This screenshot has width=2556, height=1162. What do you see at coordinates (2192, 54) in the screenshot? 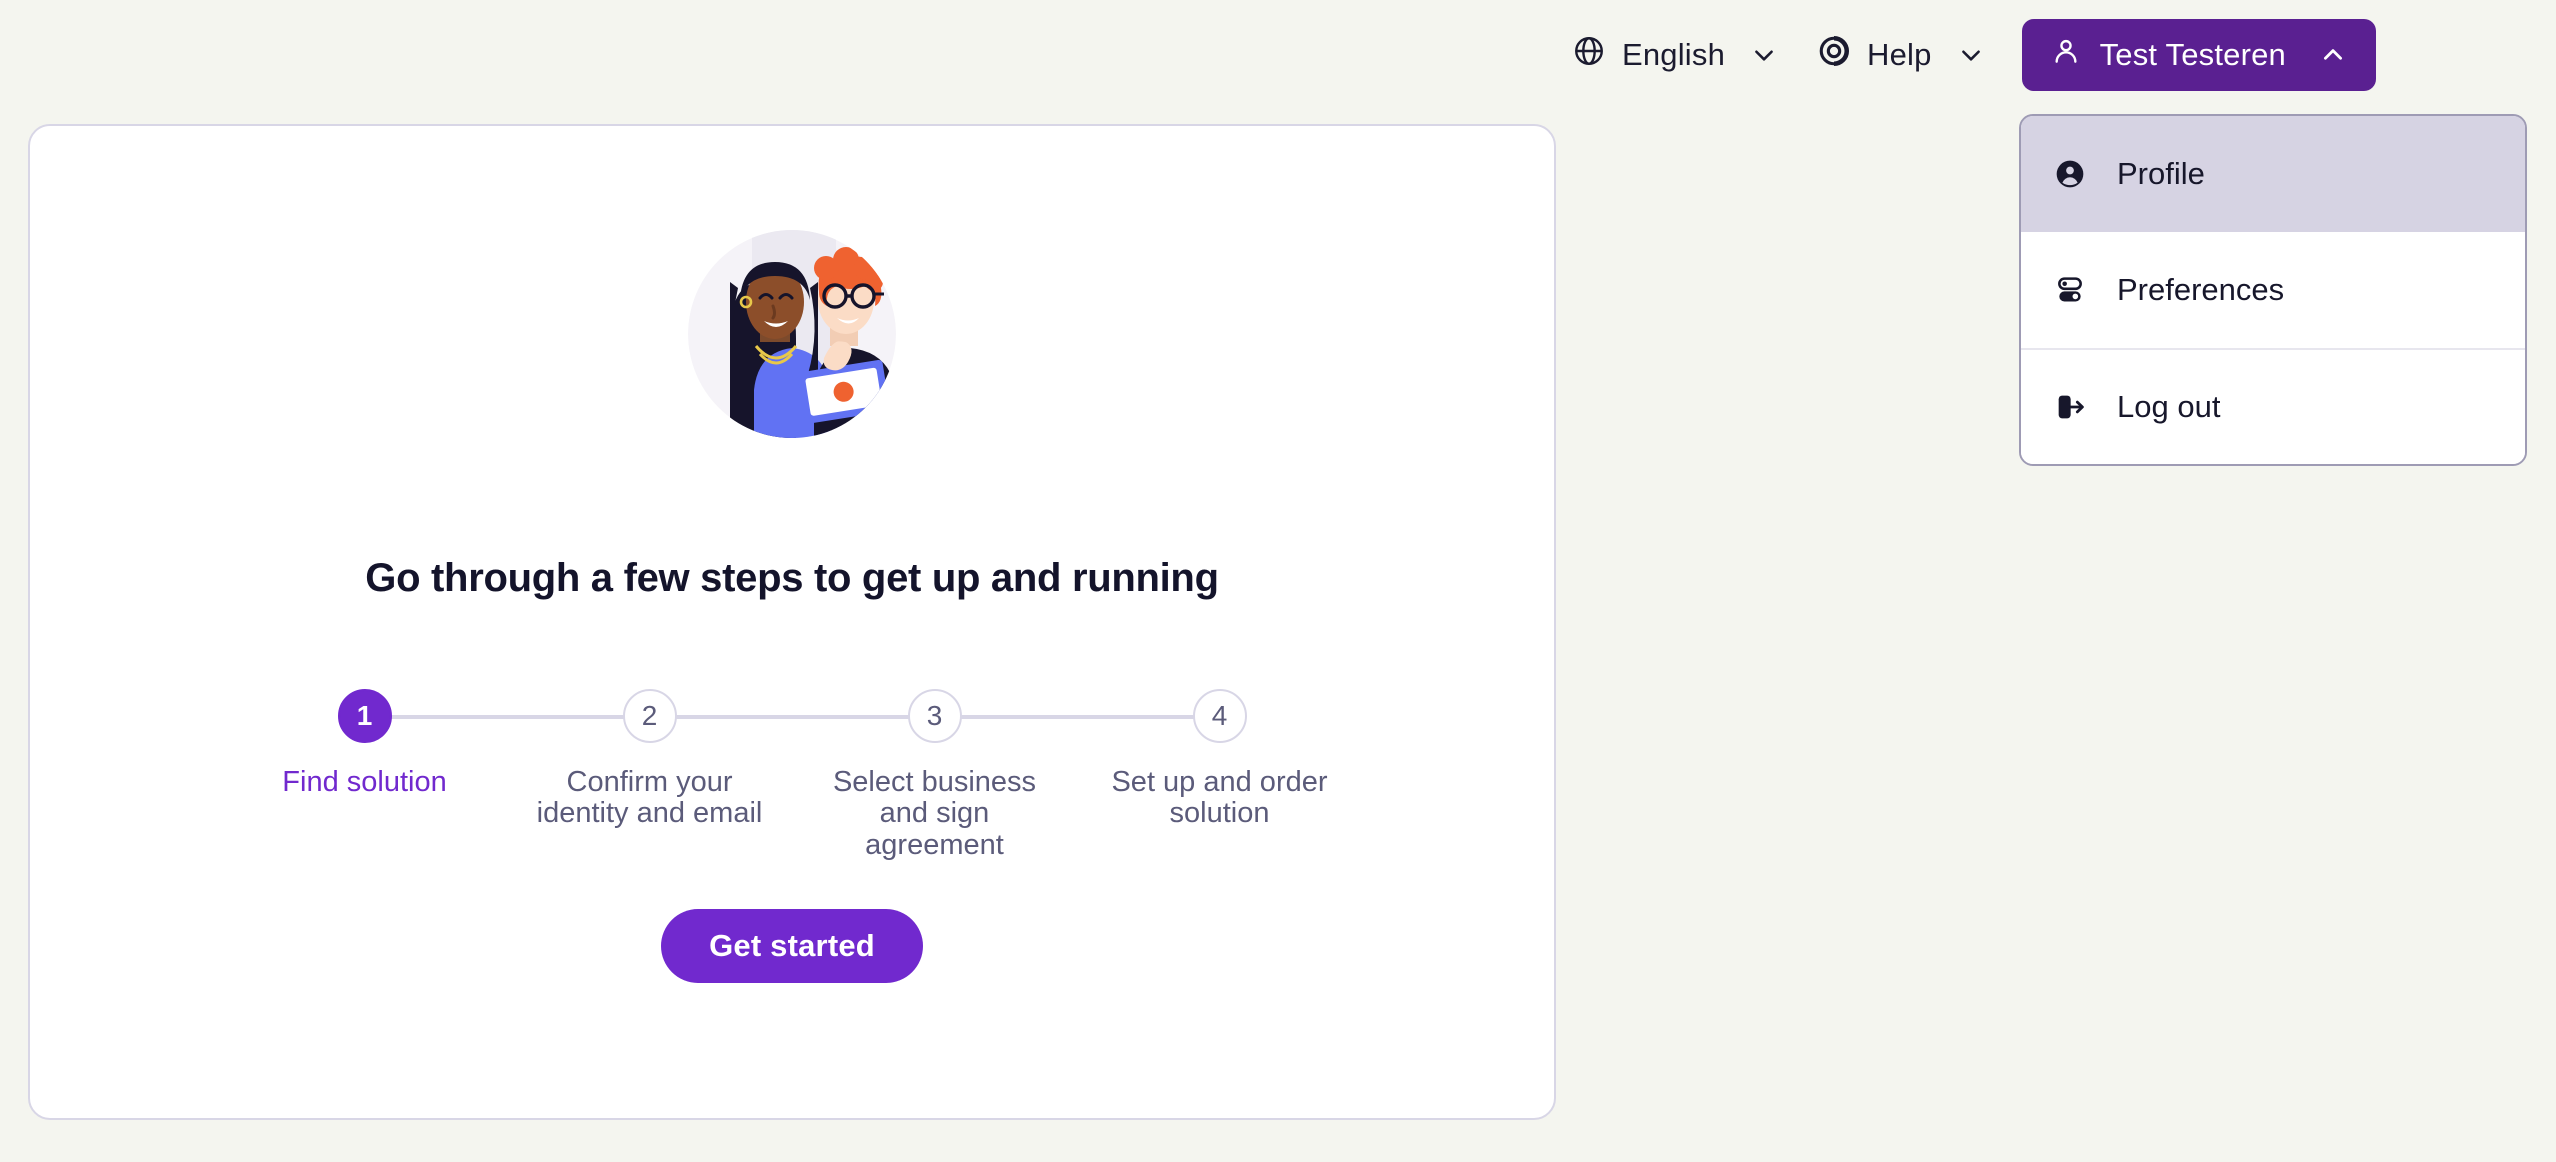
I see `user-name-label: Test Testeren` at bounding box center [2192, 54].